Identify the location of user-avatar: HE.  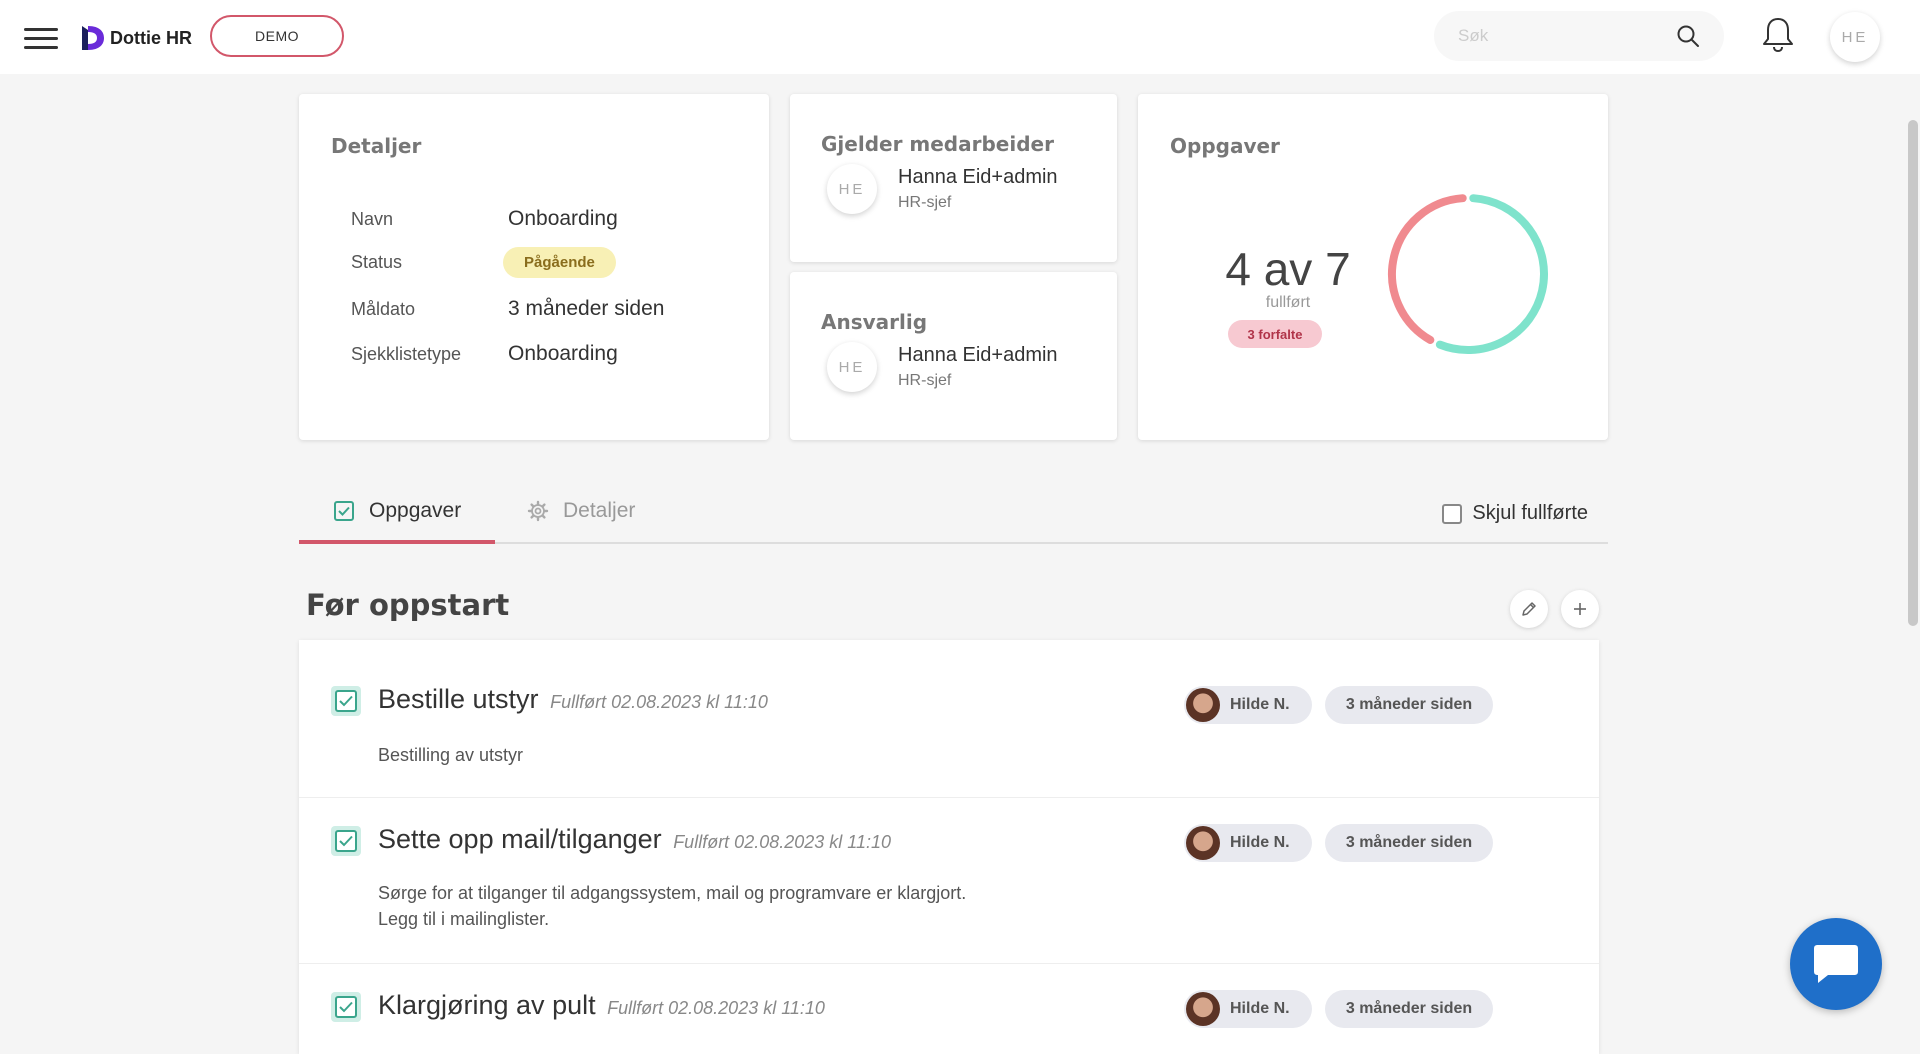
(1855, 37).